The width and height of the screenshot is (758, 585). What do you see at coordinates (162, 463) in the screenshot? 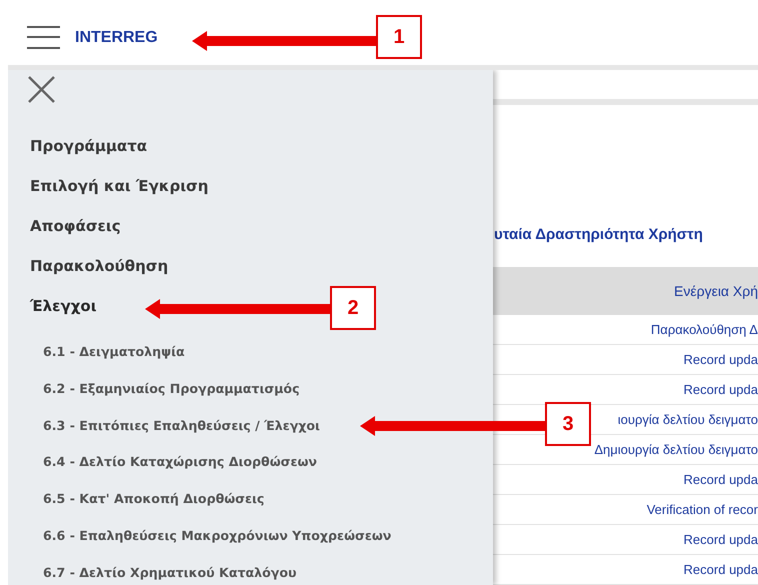
I see `submenu-item: 6.4 - Δελτίο Καταχώρισης Διορθώσεων` at bounding box center [162, 463].